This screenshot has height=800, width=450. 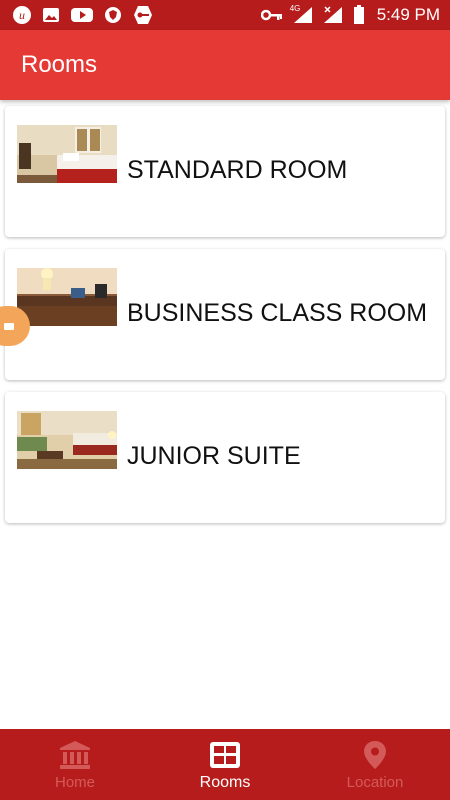 I want to click on shield-icon, so click(x=113, y=15).